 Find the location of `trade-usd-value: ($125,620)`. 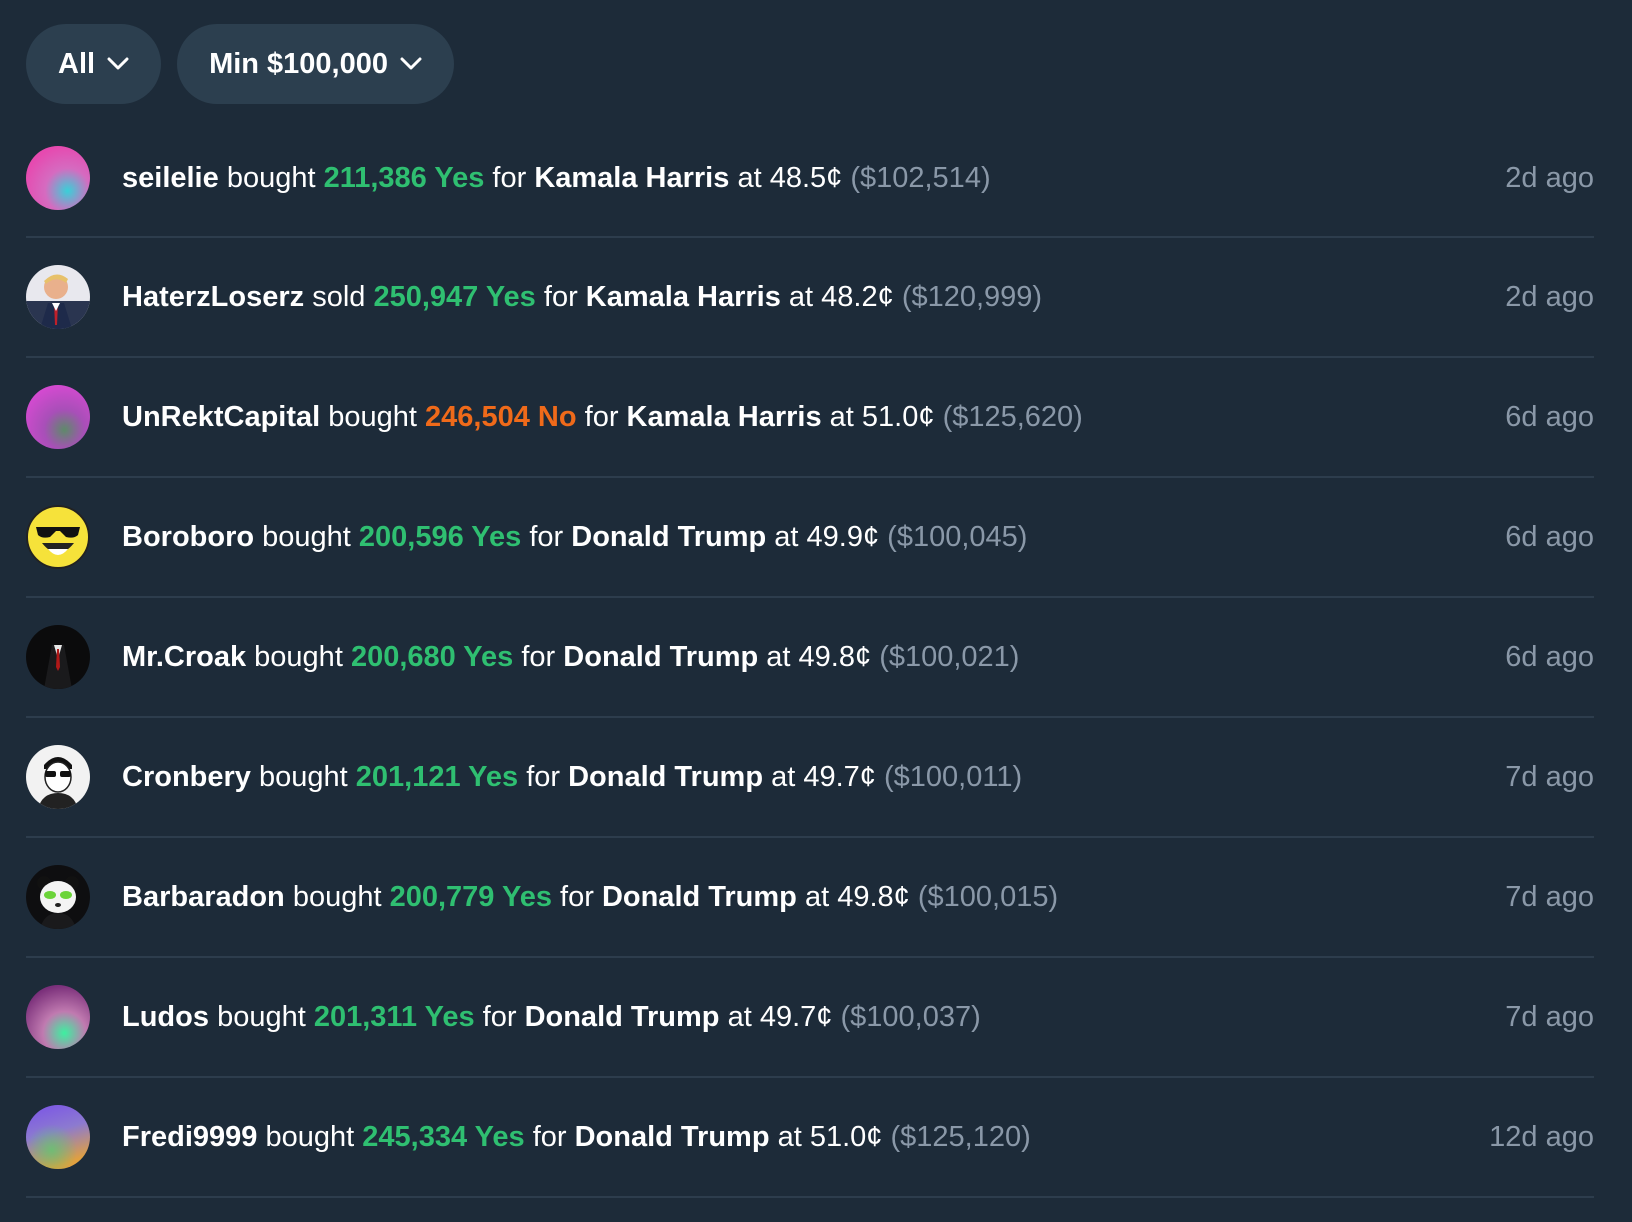

trade-usd-value: ($125,620) is located at coordinates (1012, 416).